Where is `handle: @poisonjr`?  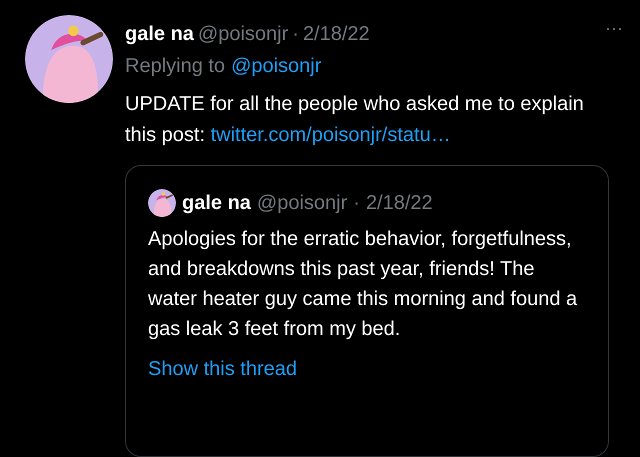
handle: @poisonjr is located at coordinates (243, 34).